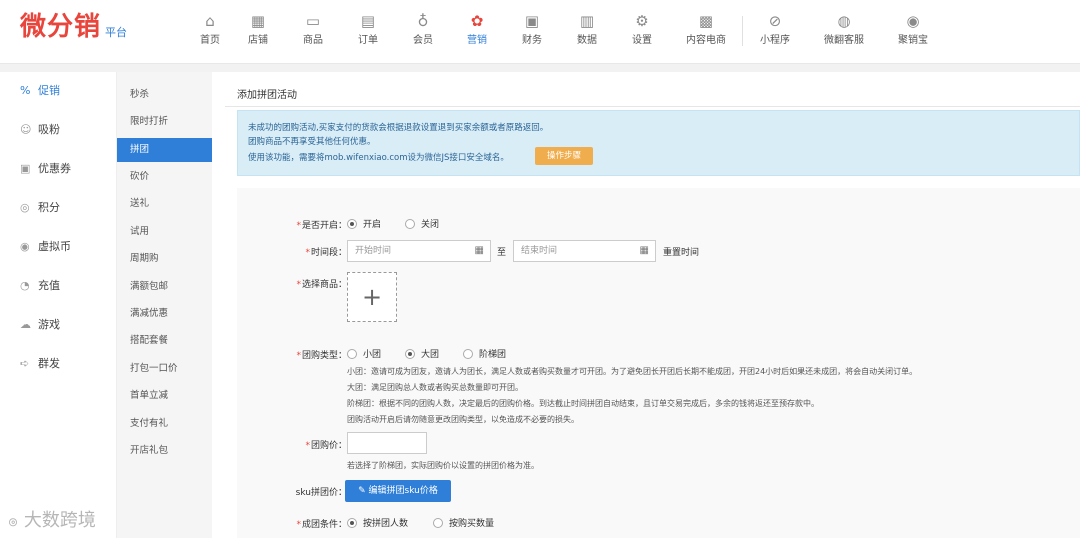 This screenshot has width=1080, height=538. What do you see at coordinates (368, 21) in the screenshot?
I see `orders-icon: ▤` at bounding box center [368, 21].